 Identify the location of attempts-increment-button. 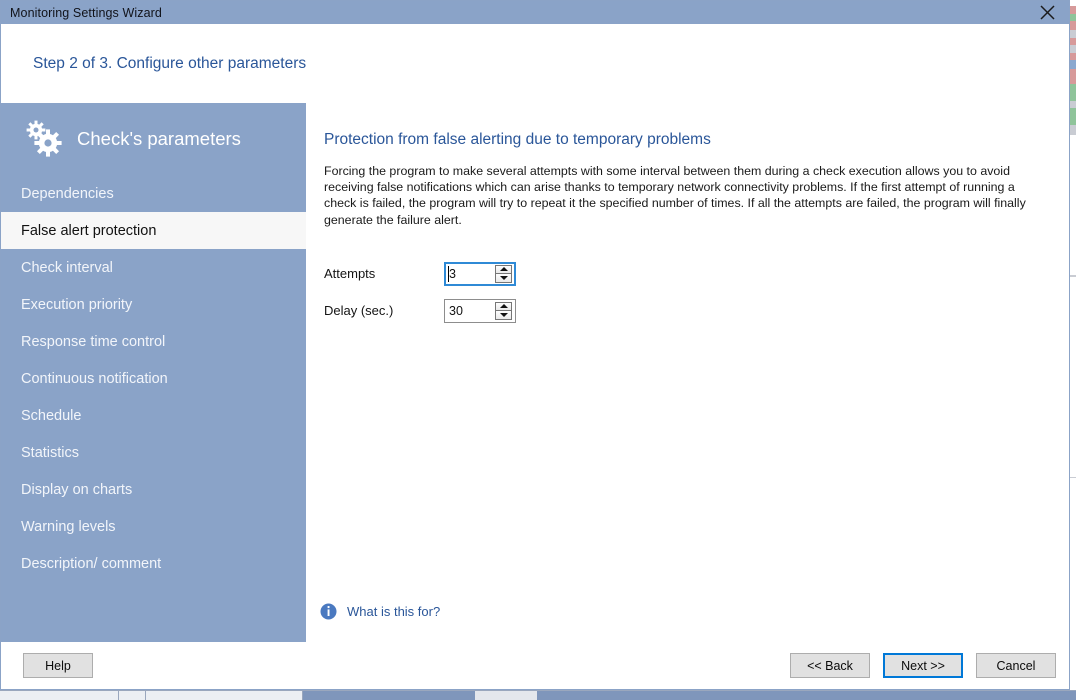
(503, 269).